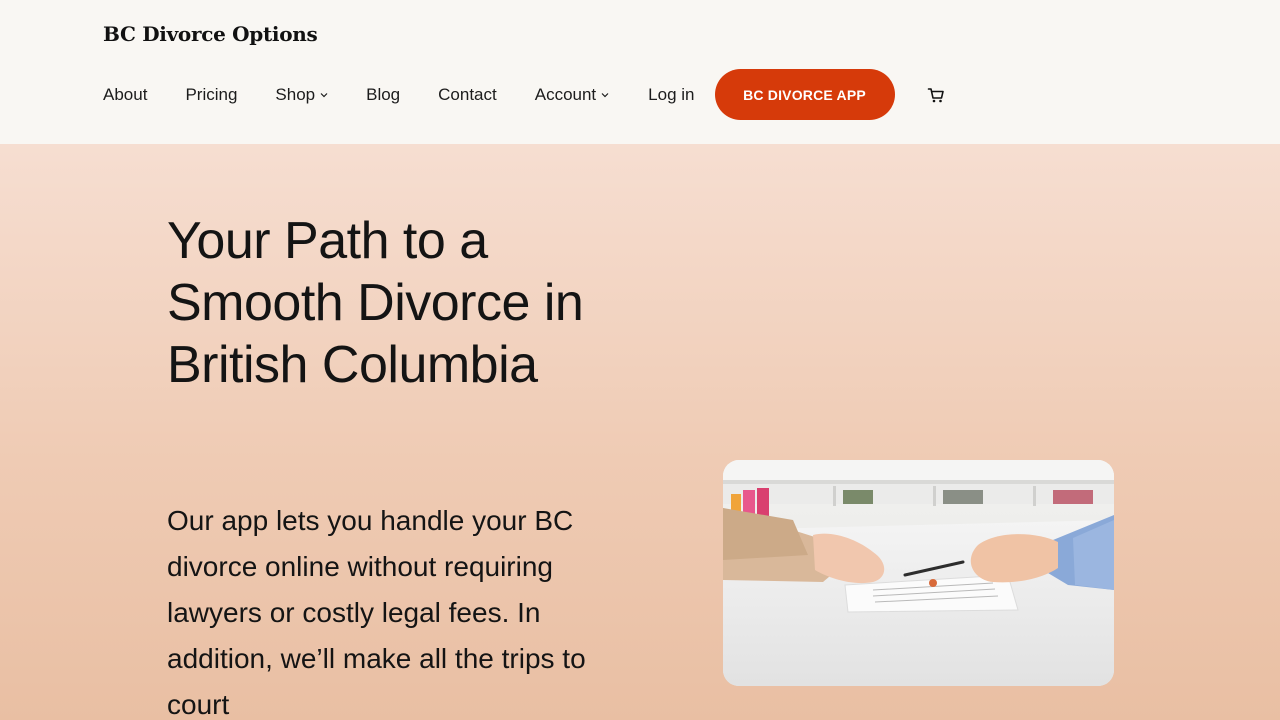  I want to click on site-title: BC Divorce Options, so click(210, 34).